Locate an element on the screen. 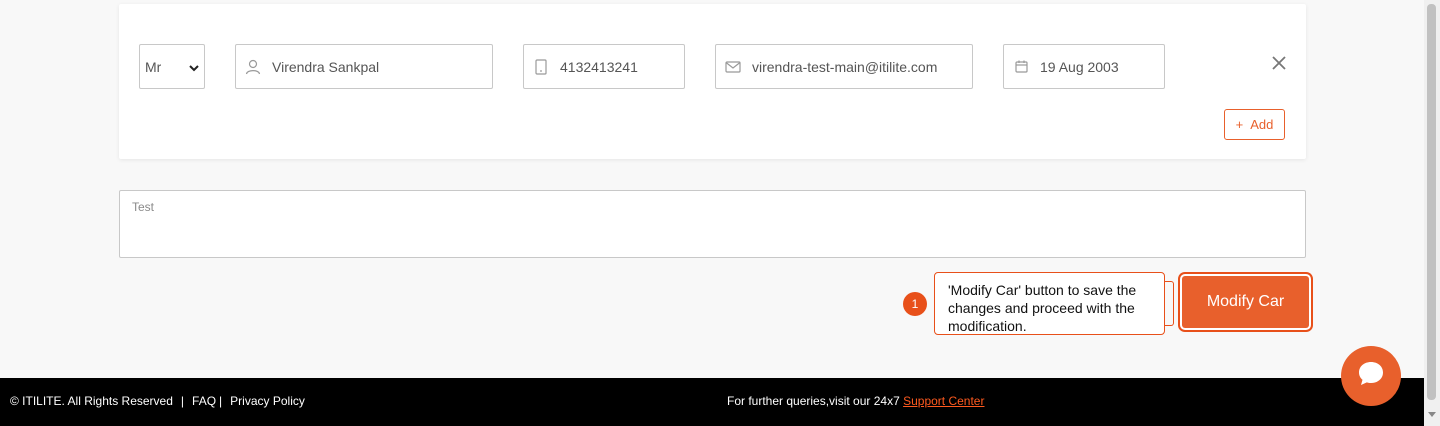  plus-icon: + is located at coordinates (1239, 124).